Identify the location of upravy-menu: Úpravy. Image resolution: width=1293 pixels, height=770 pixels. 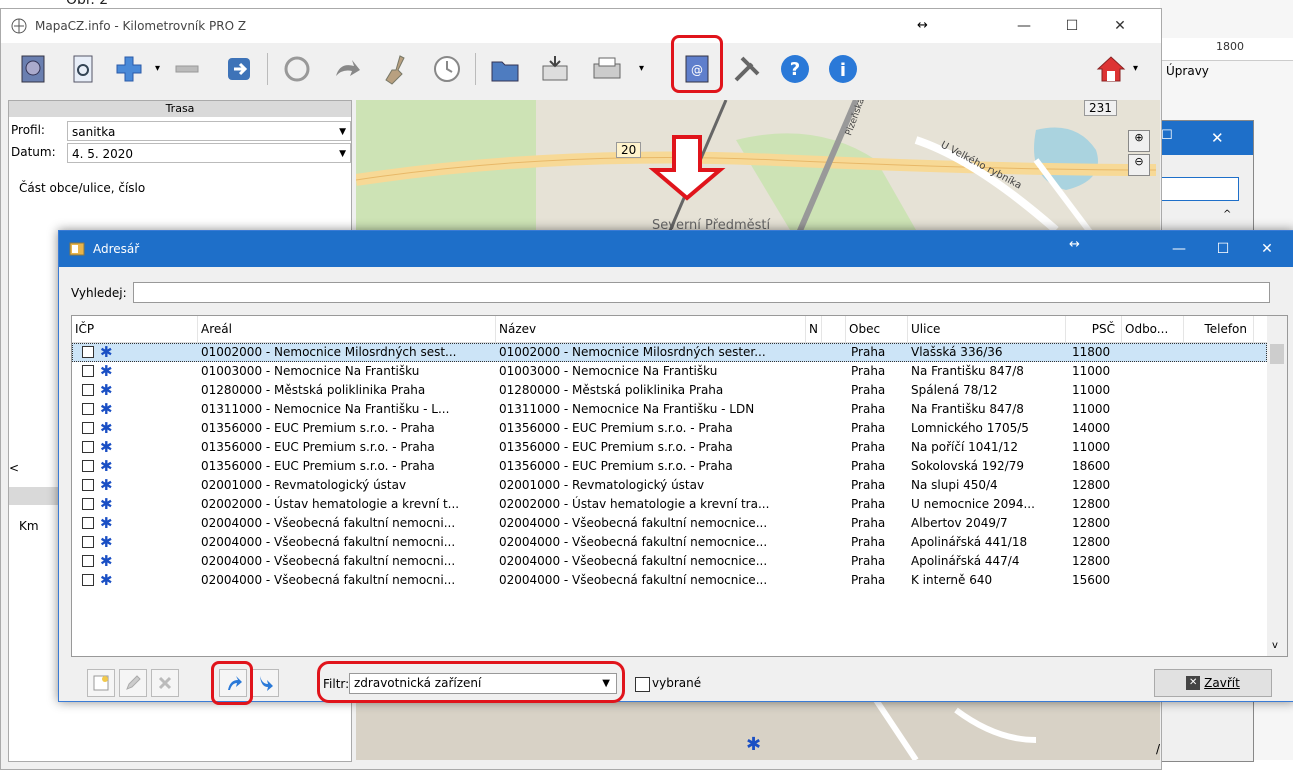
(1187, 71).